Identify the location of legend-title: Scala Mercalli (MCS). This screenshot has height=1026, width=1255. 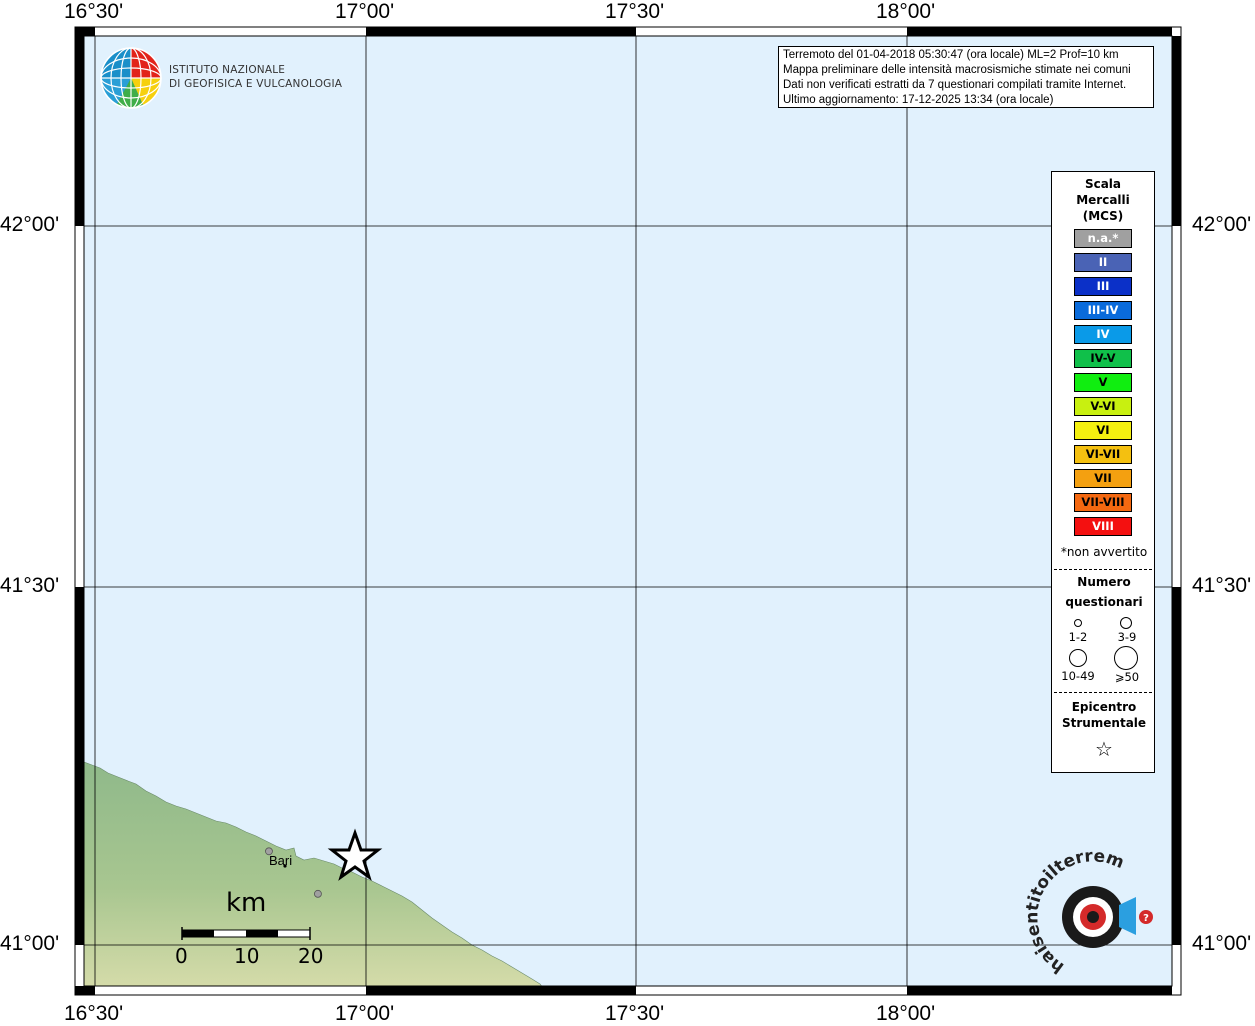
(1103, 200).